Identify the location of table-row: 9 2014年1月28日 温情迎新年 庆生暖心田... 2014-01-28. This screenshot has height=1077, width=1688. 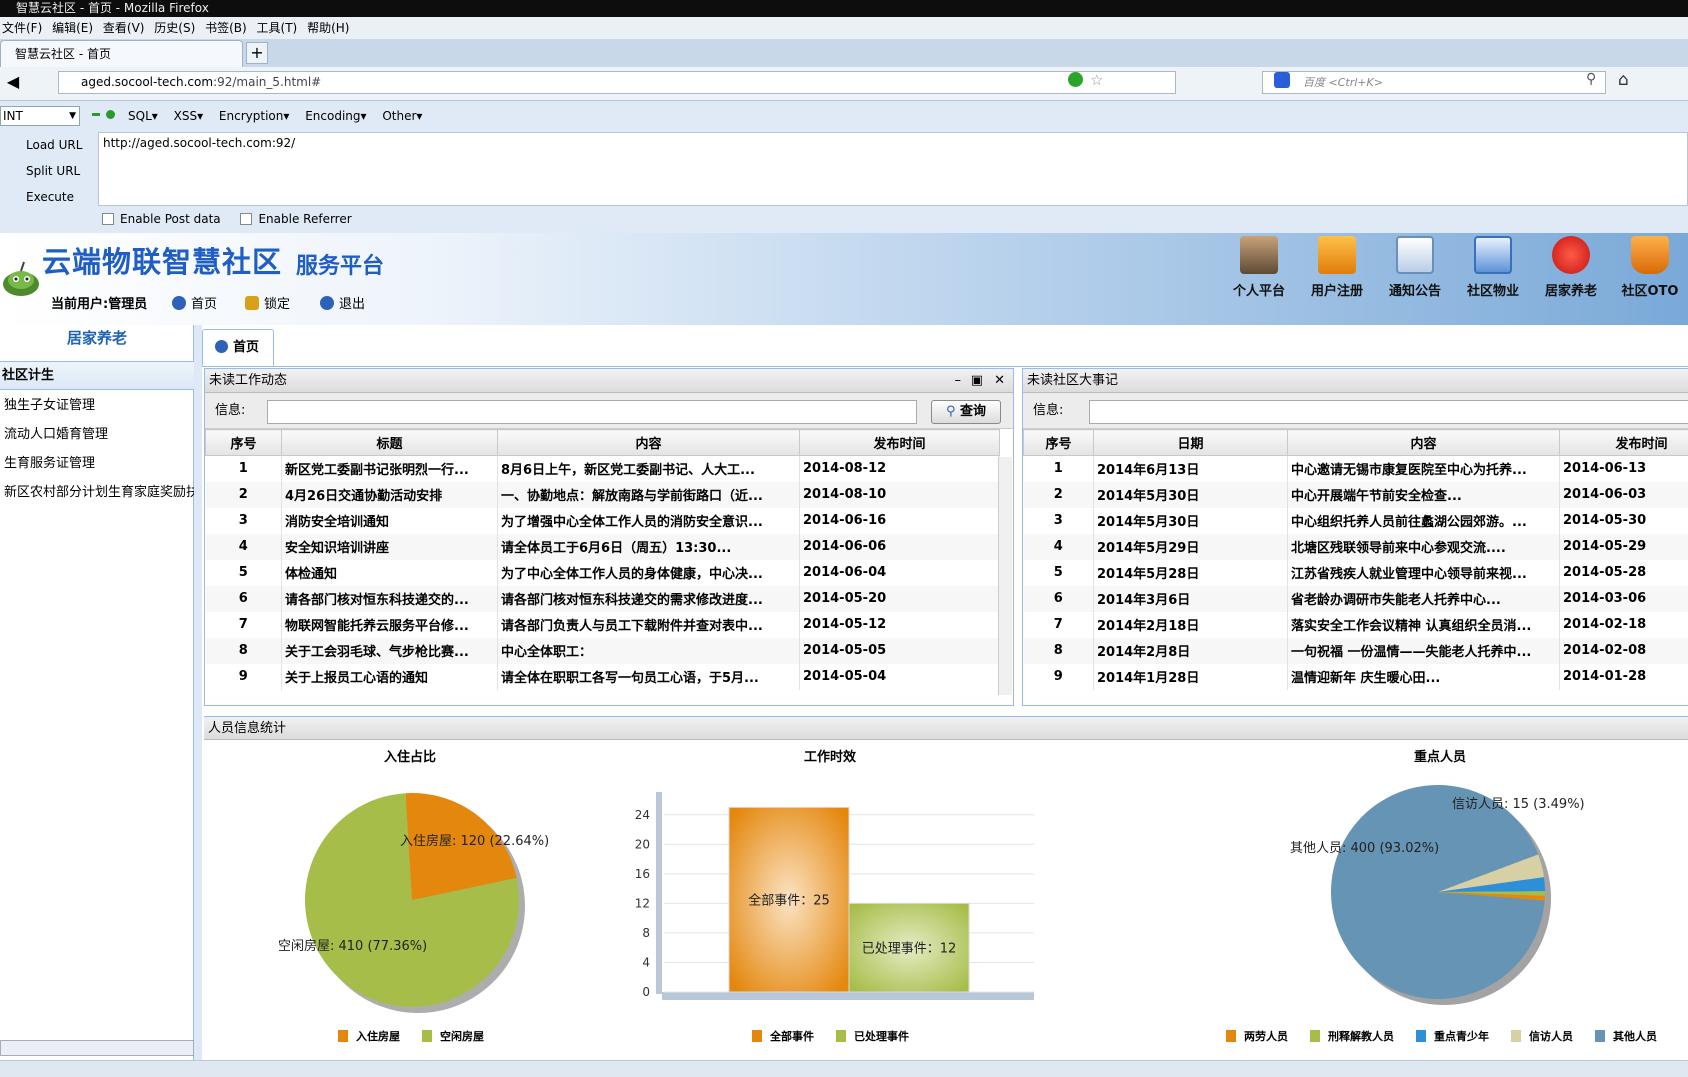
(1355, 676).